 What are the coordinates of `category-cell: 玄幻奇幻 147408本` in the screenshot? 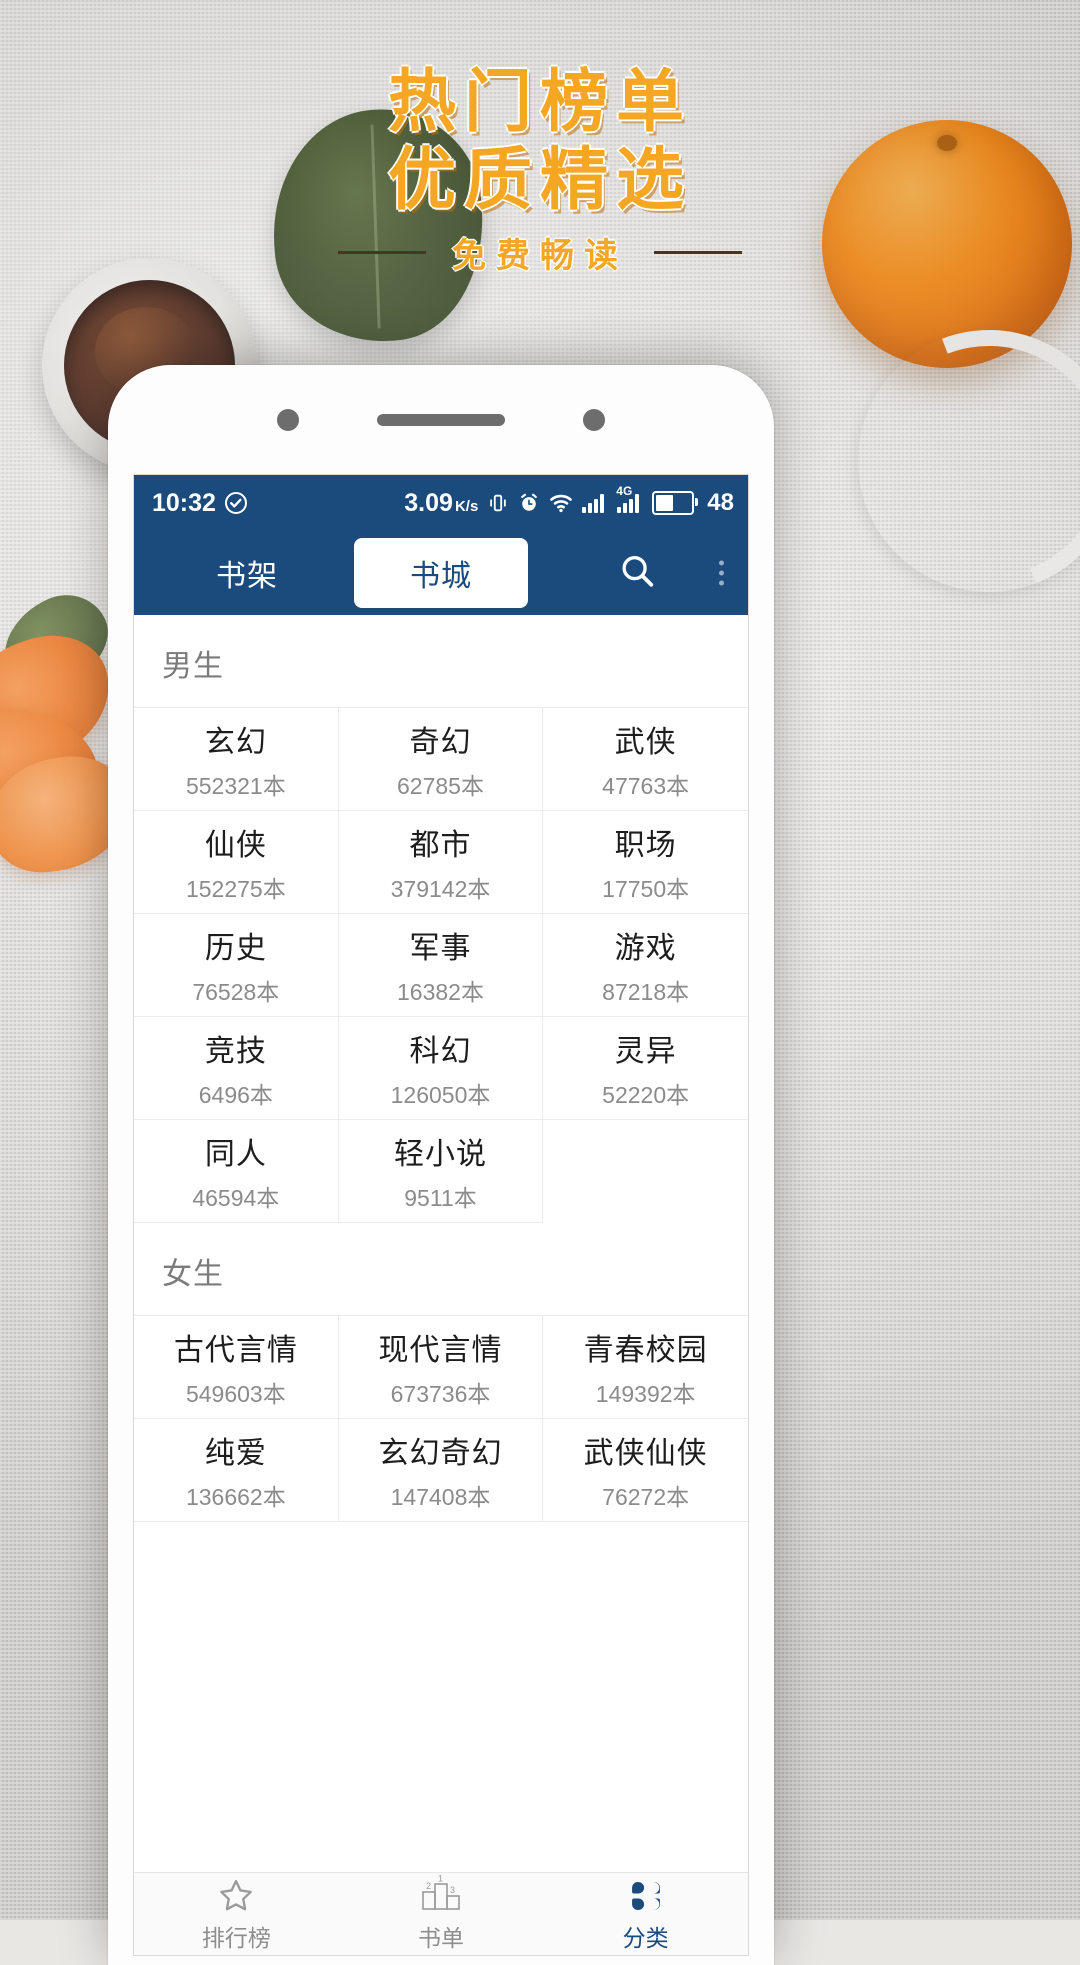 It's located at (441, 1470).